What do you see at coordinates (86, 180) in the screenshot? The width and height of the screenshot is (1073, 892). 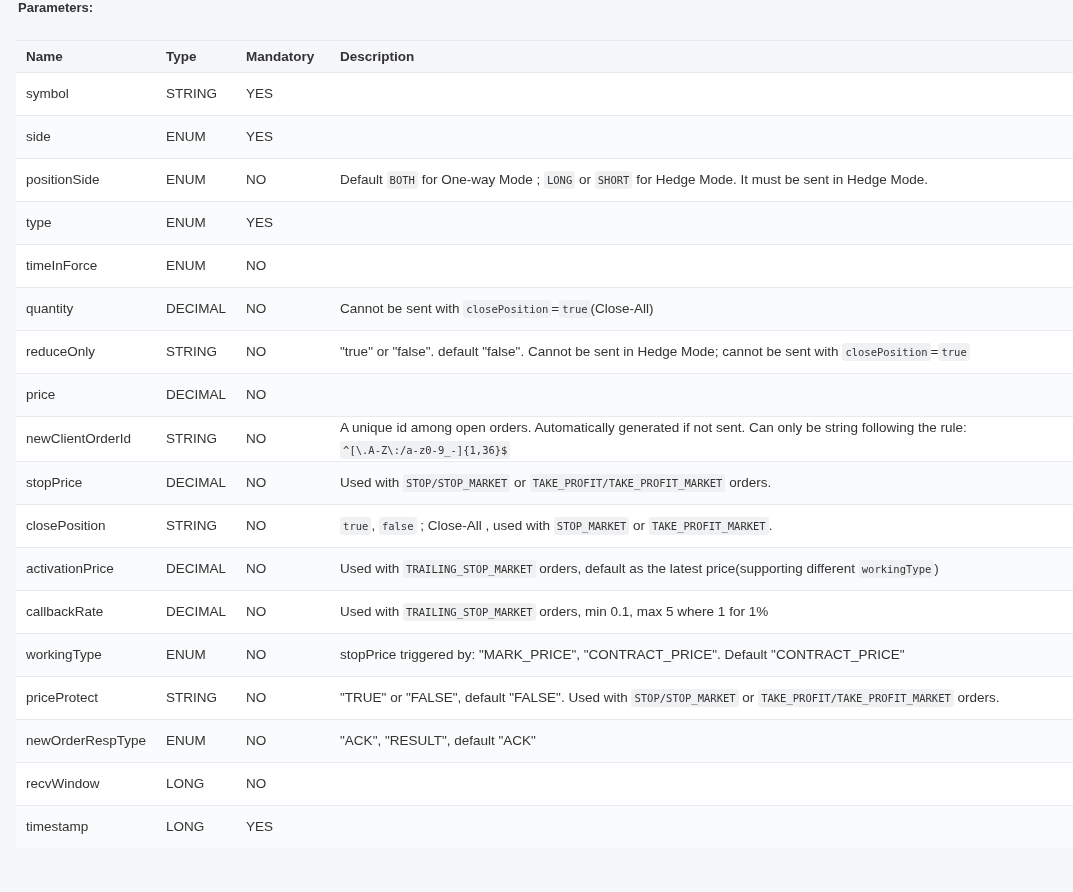 I see `table-cell: positionSide` at bounding box center [86, 180].